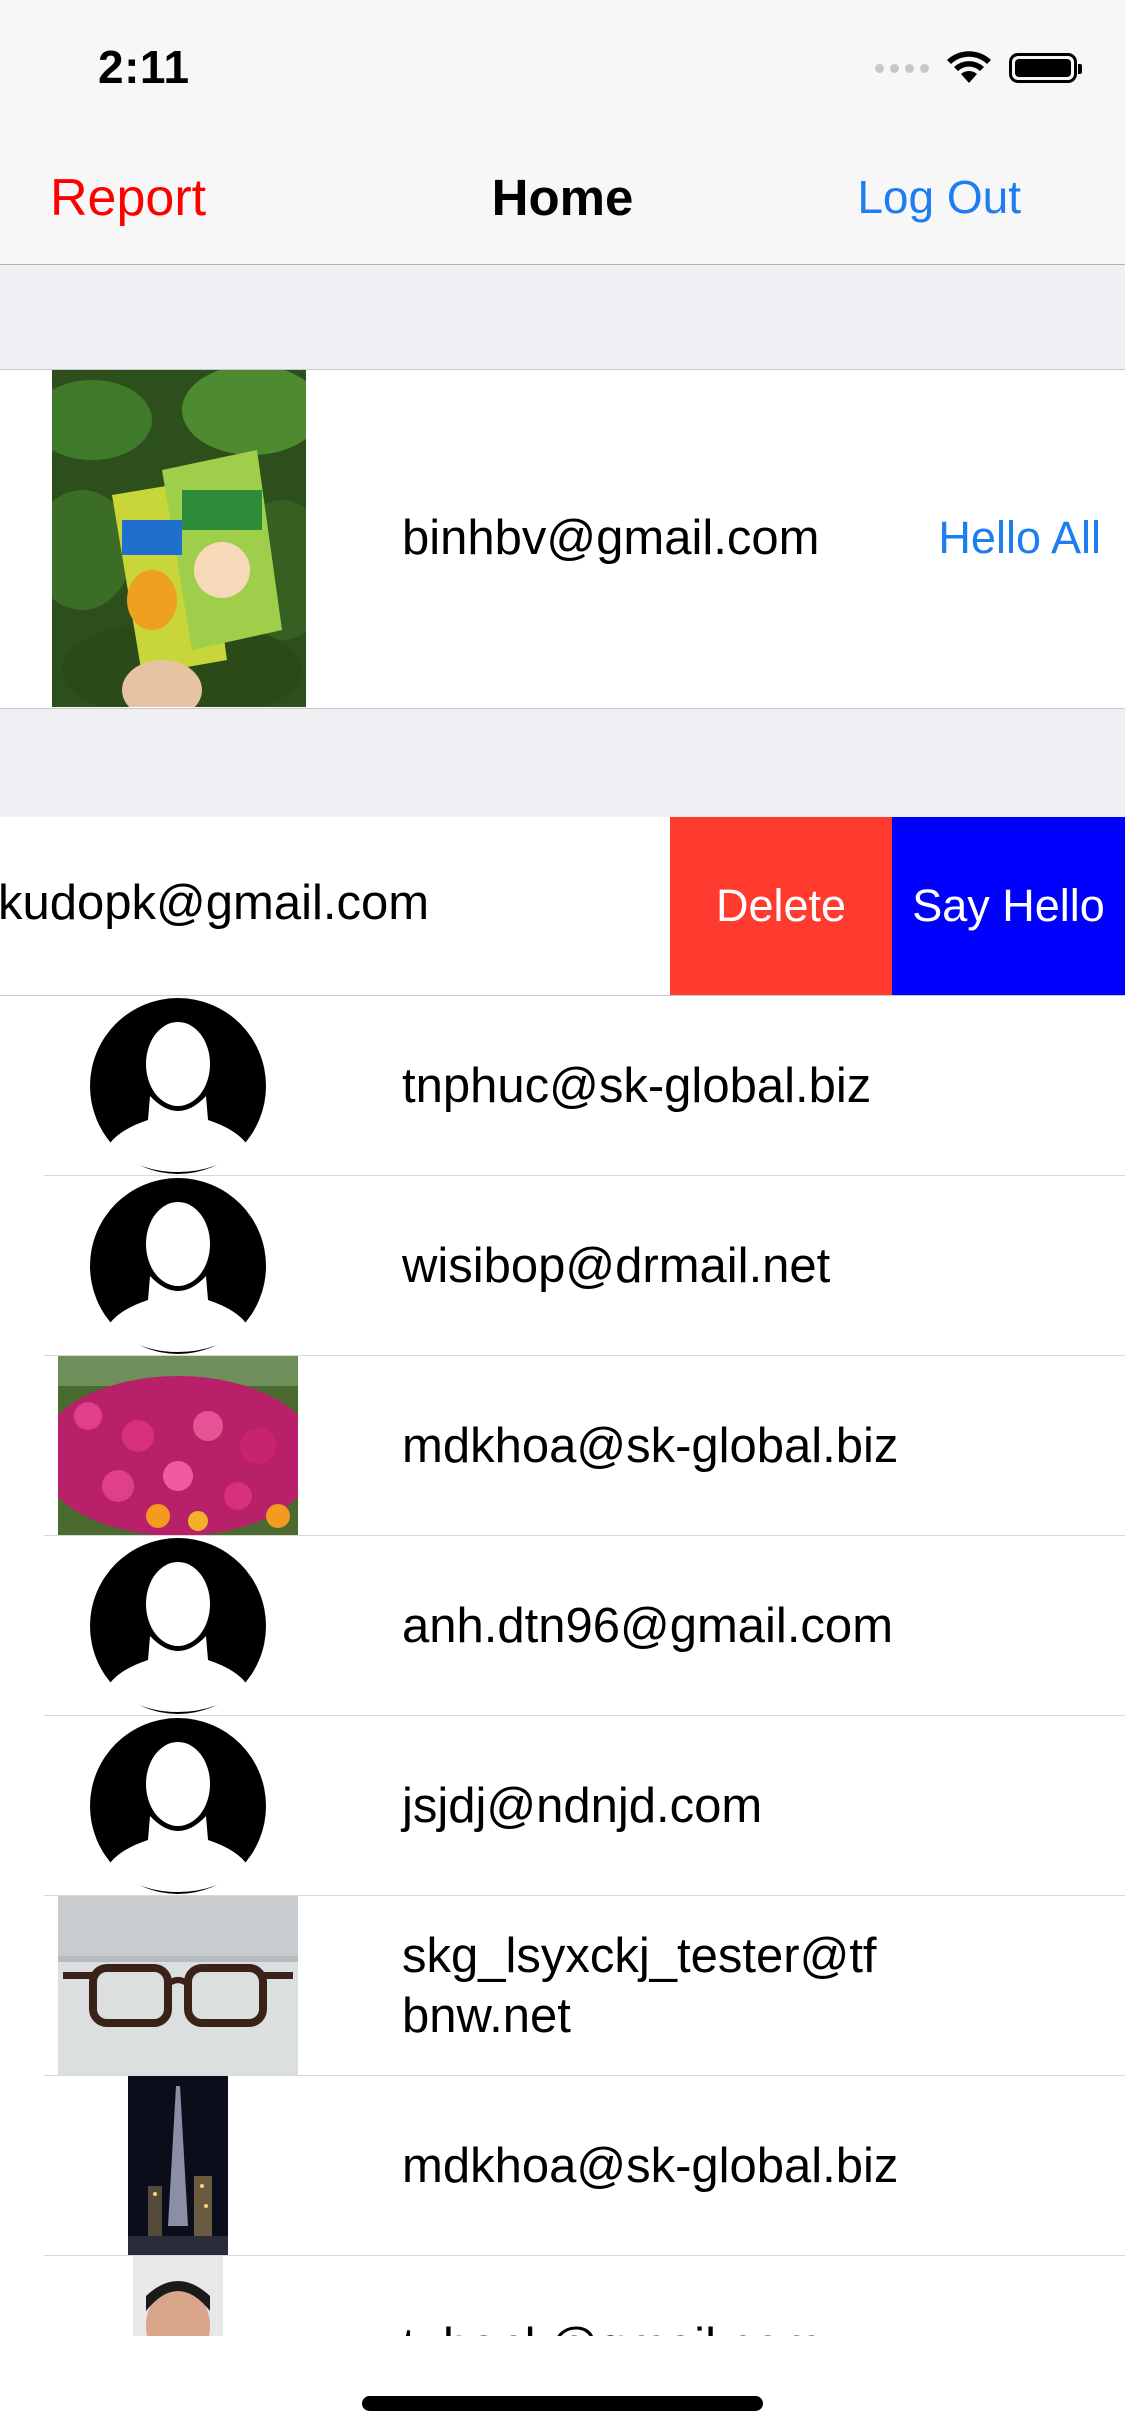  What do you see at coordinates (128, 198) in the screenshot?
I see `report-button: Report` at bounding box center [128, 198].